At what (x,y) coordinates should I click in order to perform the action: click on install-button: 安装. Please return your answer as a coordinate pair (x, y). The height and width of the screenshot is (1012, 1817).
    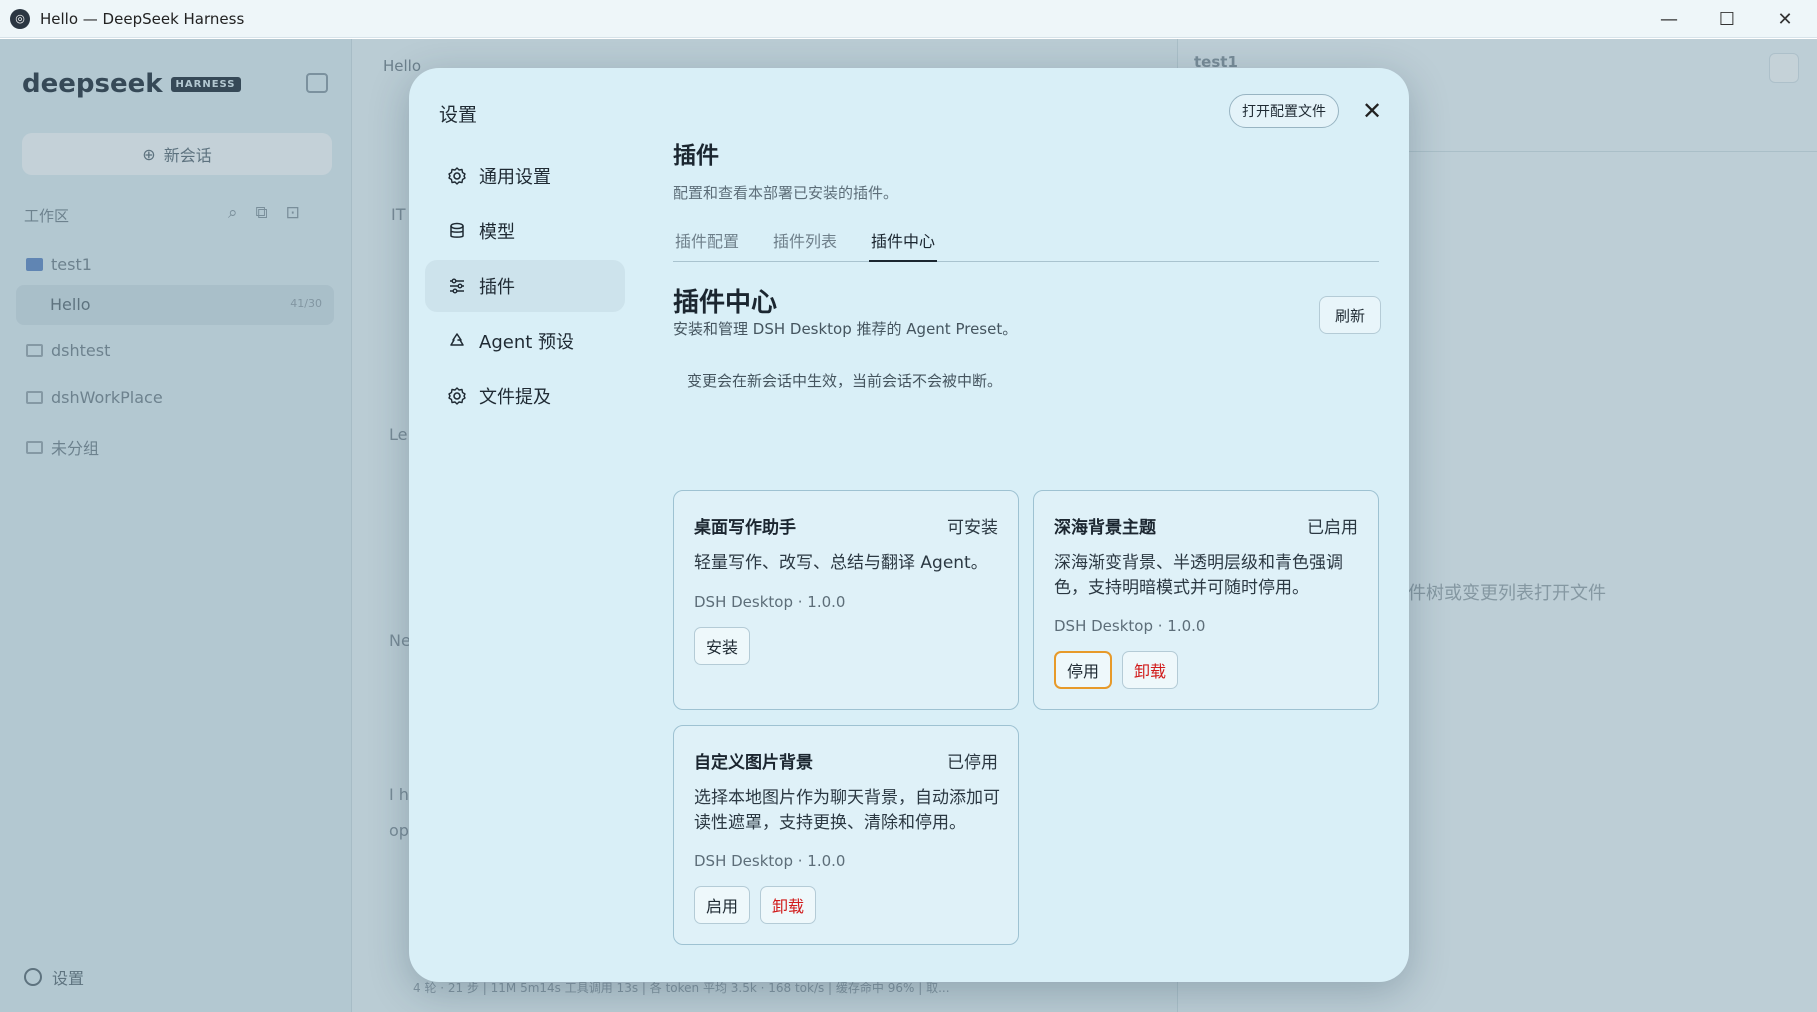
    Looking at the image, I should click on (722, 646).